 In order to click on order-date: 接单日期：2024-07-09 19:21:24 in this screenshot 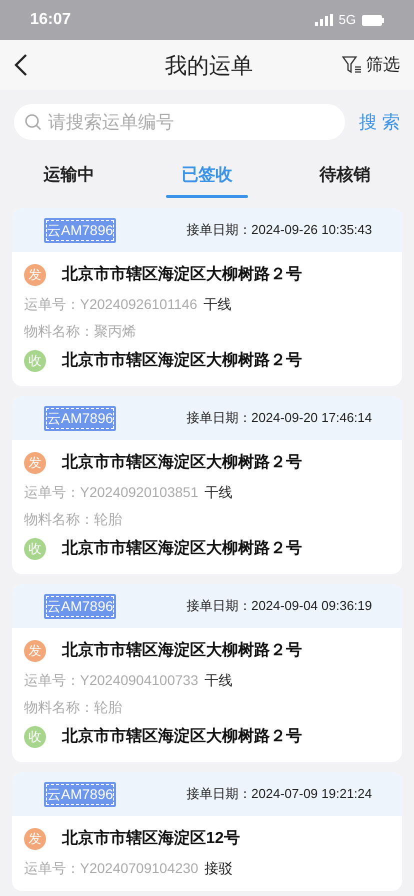, I will do `click(279, 794)`.